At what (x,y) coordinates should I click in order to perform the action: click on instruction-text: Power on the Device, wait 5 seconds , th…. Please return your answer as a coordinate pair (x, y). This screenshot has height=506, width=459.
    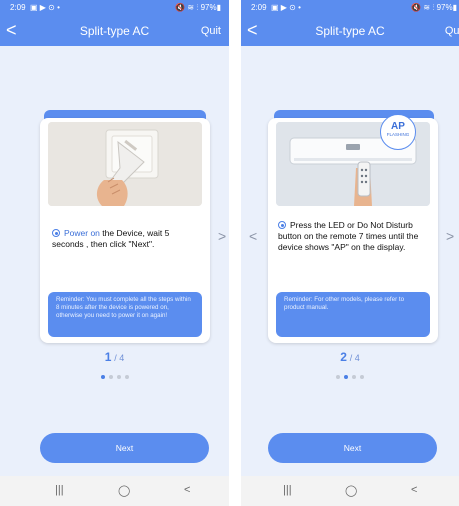
    Looking at the image, I should click on (126, 239).